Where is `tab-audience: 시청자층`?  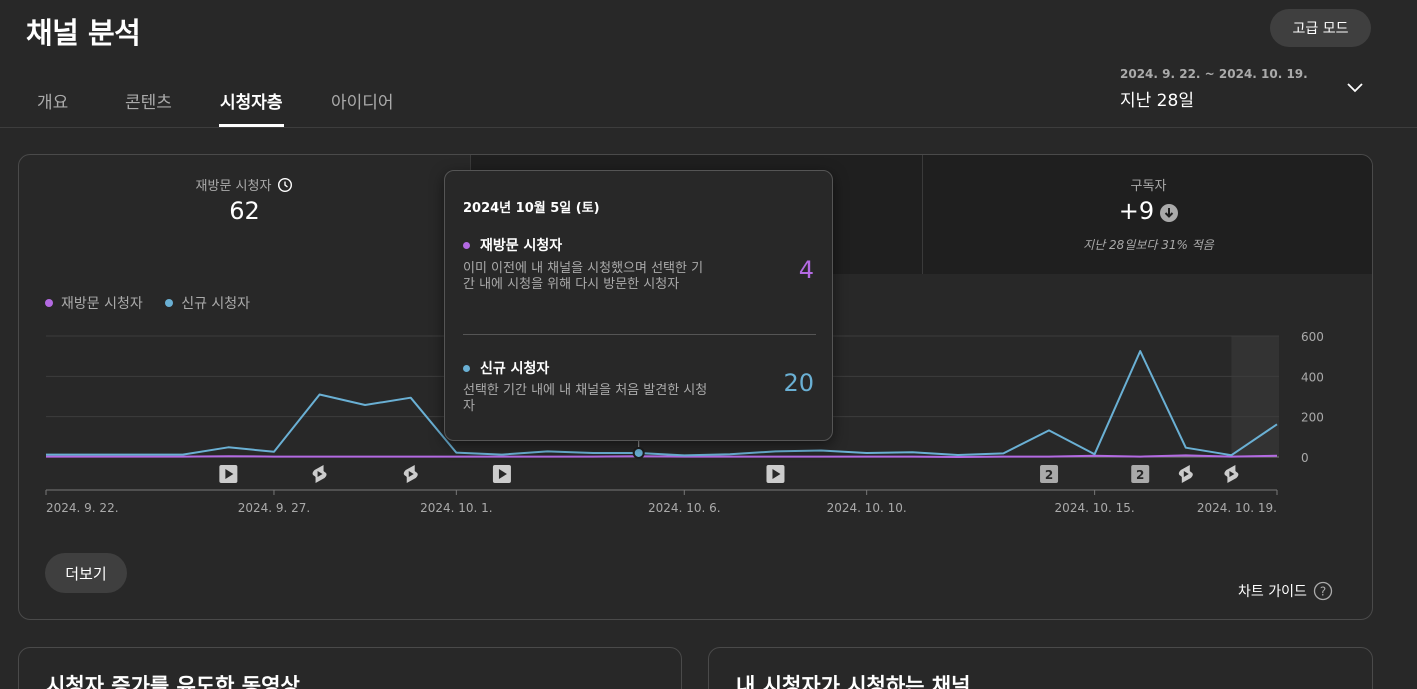 tab-audience: 시청자층 is located at coordinates (251, 100).